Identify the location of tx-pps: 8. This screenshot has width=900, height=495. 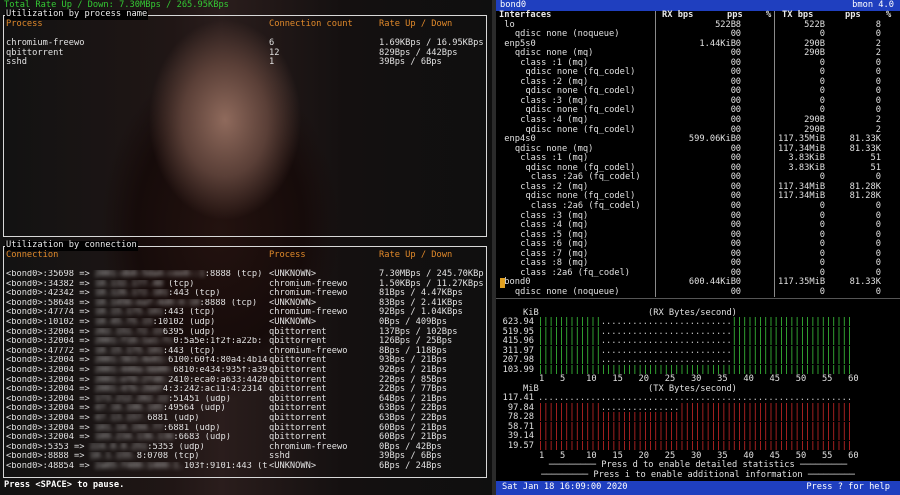
(878, 24).